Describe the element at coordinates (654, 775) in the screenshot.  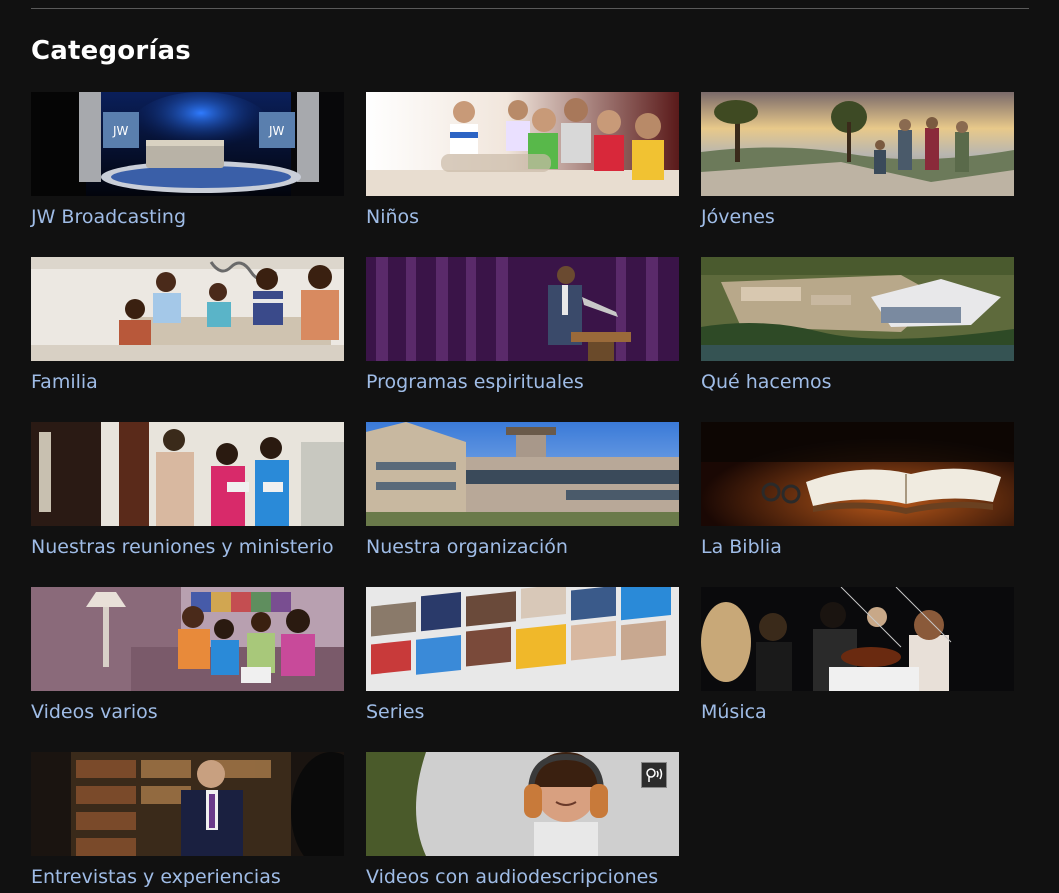
I see `audio-description-icon` at that location.